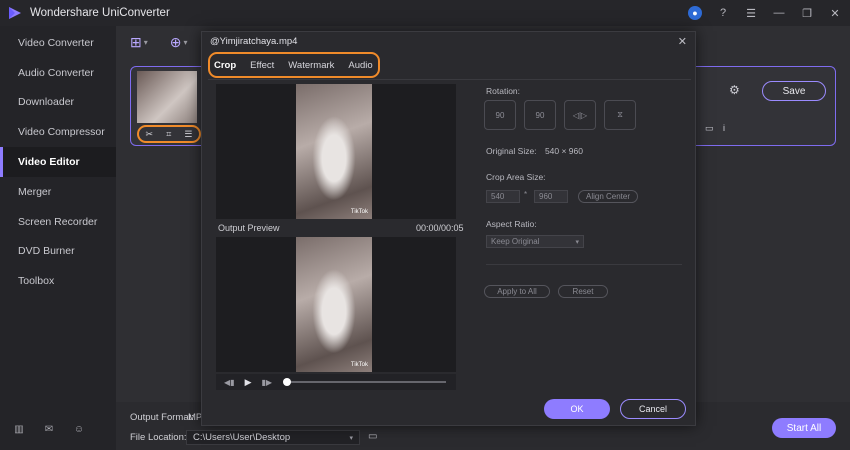  I want to click on tab-watermark: Watermark, so click(311, 65).